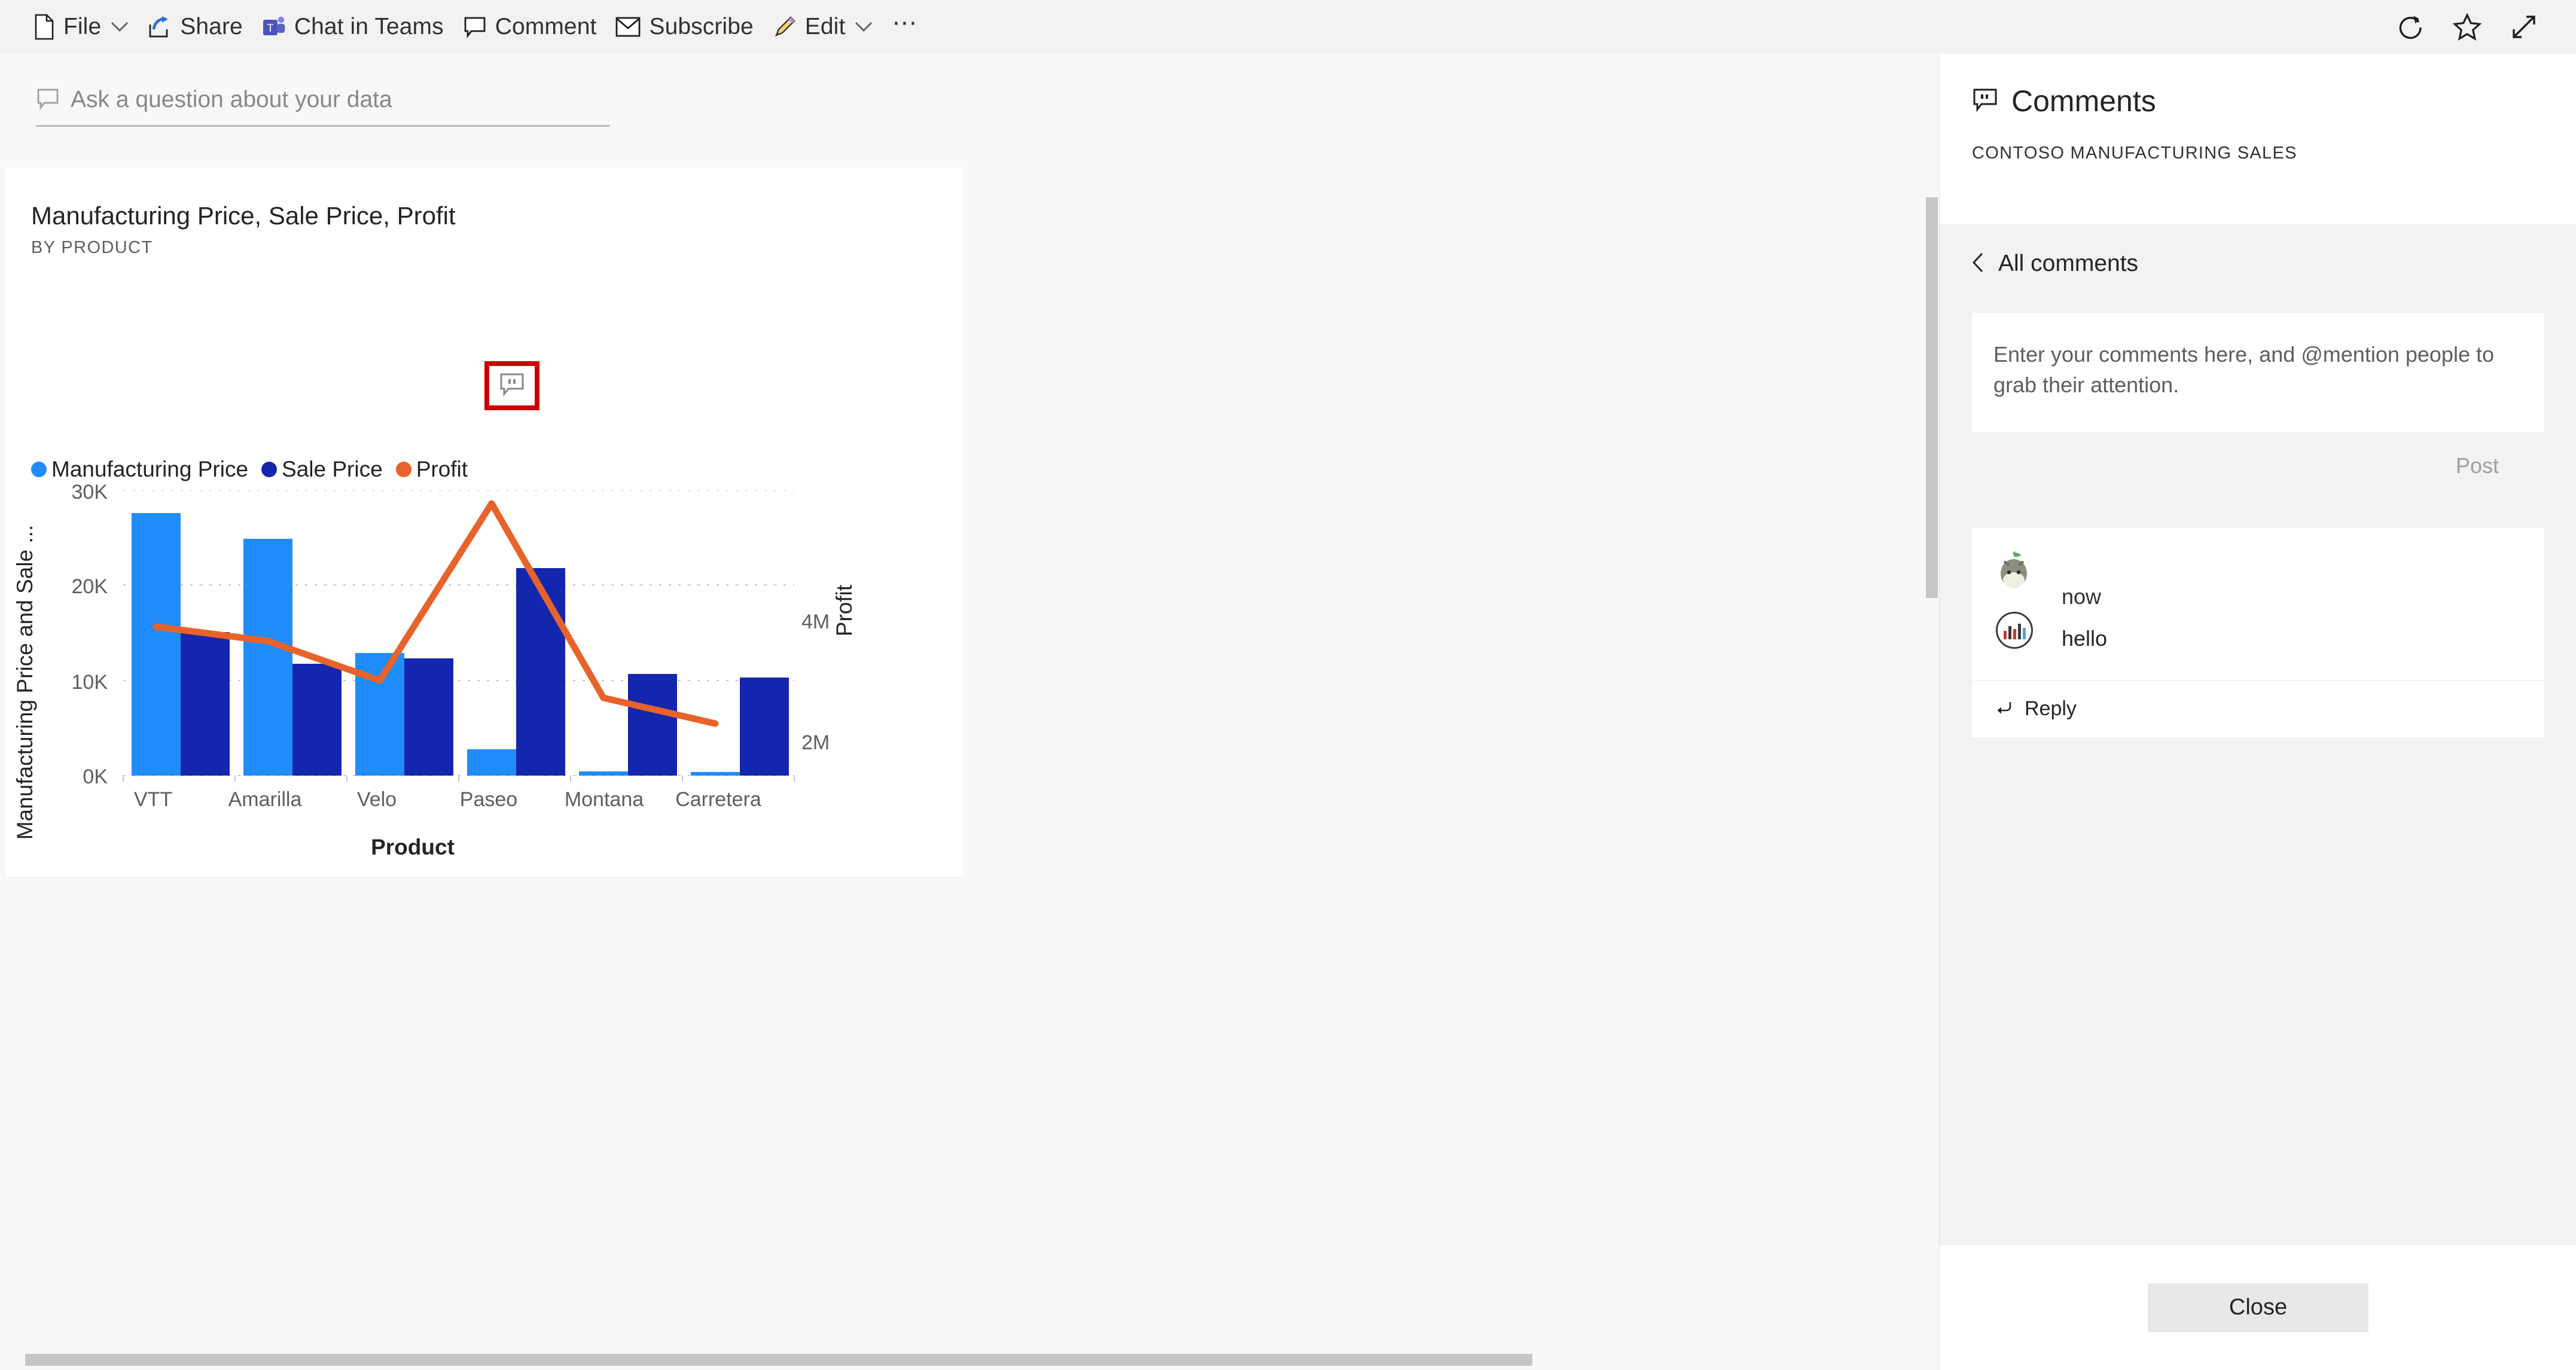  I want to click on legend-swatch-sale-price, so click(270, 469).